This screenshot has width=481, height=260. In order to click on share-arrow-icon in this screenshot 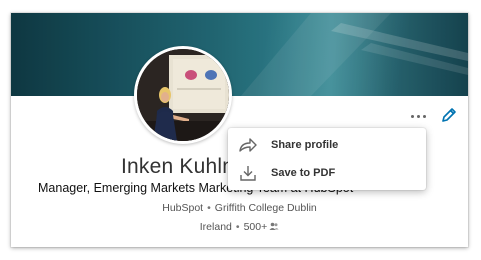, I will do `click(248, 145)`.